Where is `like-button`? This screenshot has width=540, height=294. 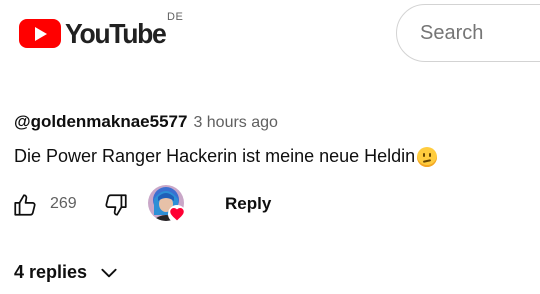
like-button is located at coordinates (25, 205).